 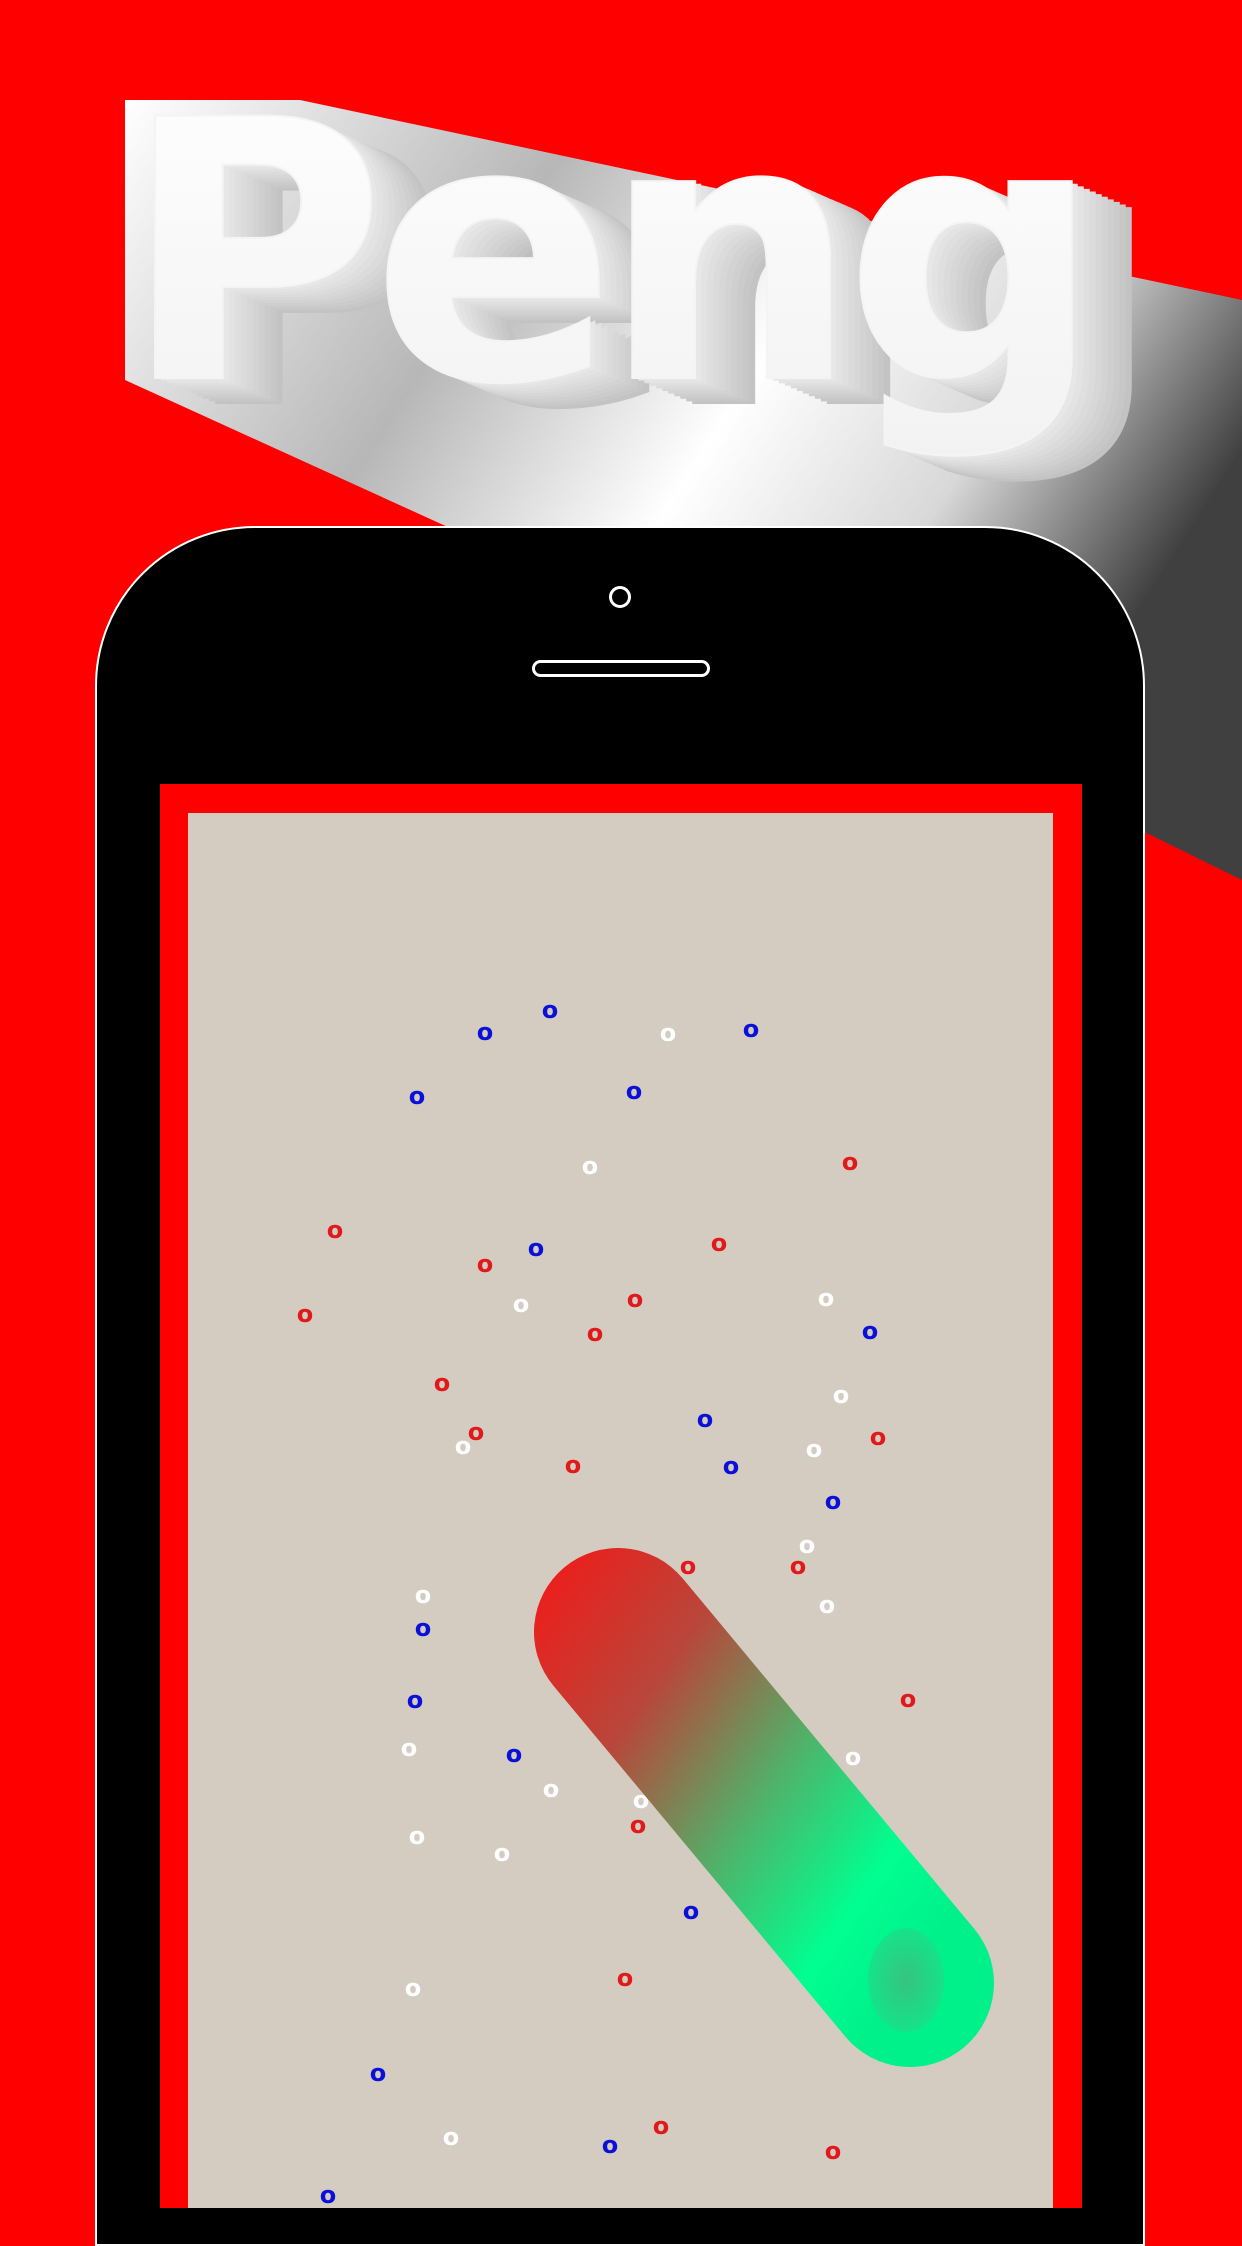 What do you see at coordinates (620, 597) in the screenshot?
I see `camera-icon` at bounding box center [620, 597].